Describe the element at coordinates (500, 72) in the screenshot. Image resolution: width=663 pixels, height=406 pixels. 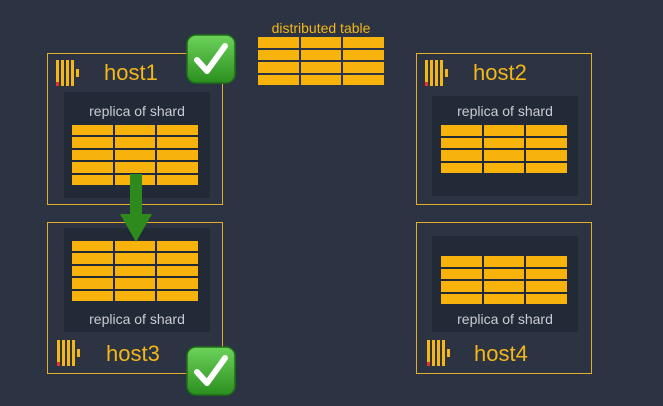
I see `host2-name: host2` at that location.